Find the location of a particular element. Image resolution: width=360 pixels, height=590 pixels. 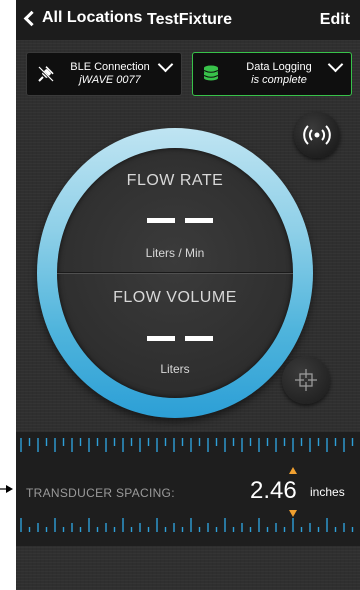

logging-status-text: Data Logging is complete is located at coordinates (279, 74).